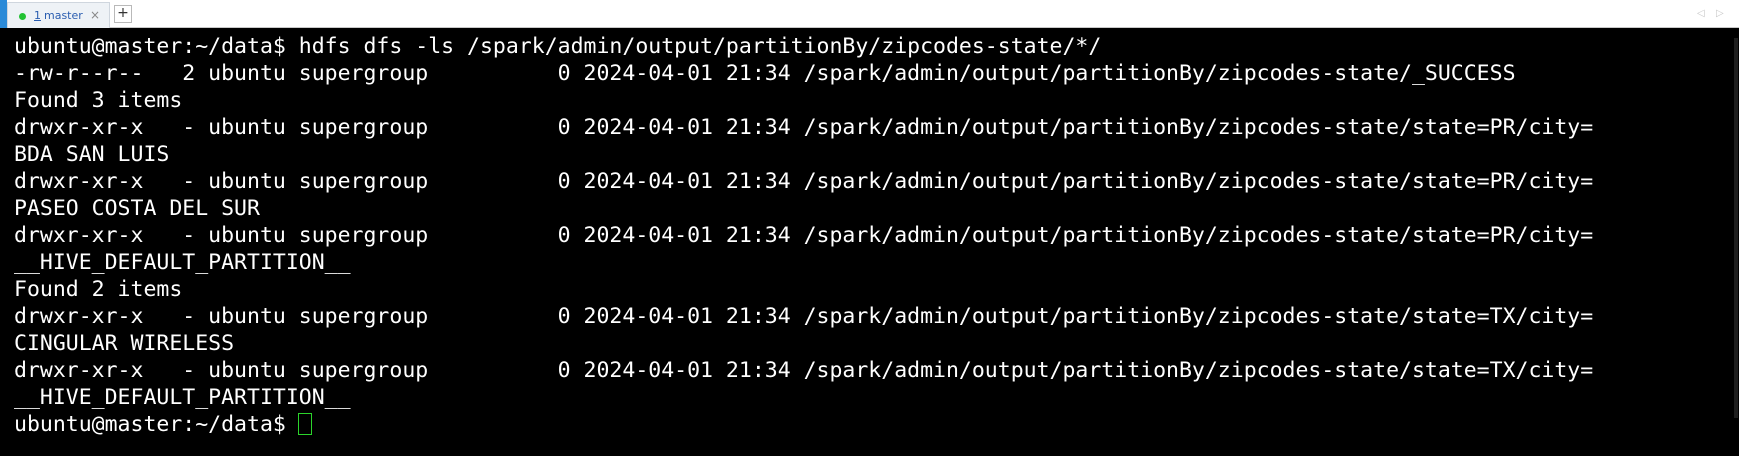 This screenshot has width=1739, height=456. What do you see at coordinates (22, 16) in the screenshot?
I see `connected-status-icon` at bounding box center [22, 16].